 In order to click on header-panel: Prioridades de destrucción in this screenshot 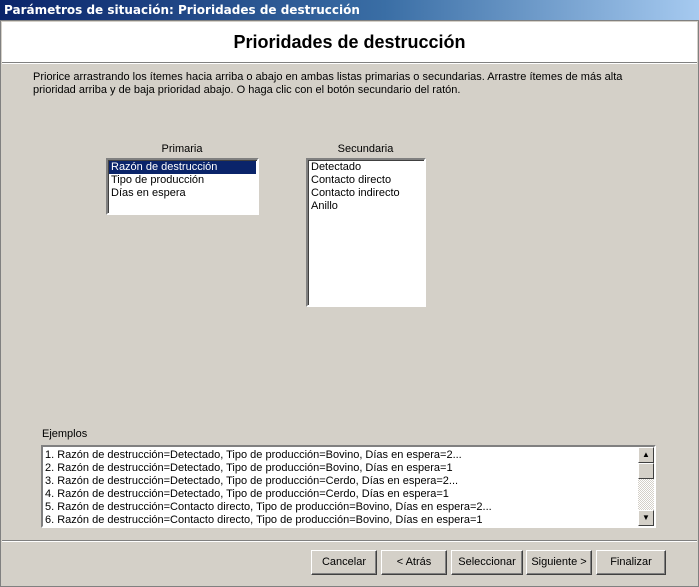, I will do `click(349, 42)`.